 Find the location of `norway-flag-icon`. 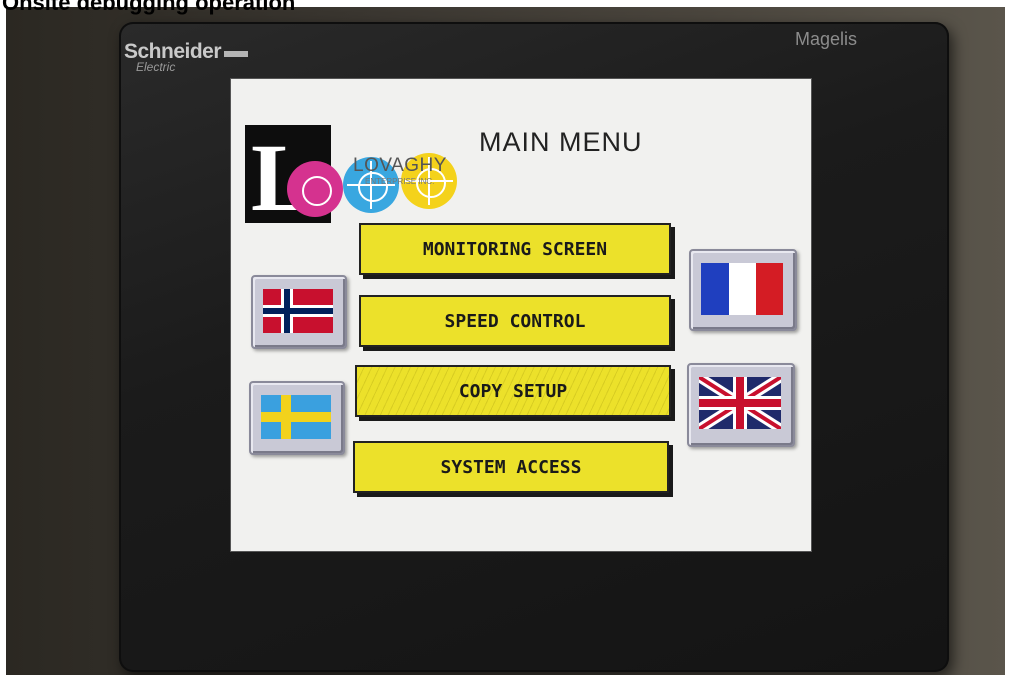

norway-flag-icon is located at coordinates (298, 311).